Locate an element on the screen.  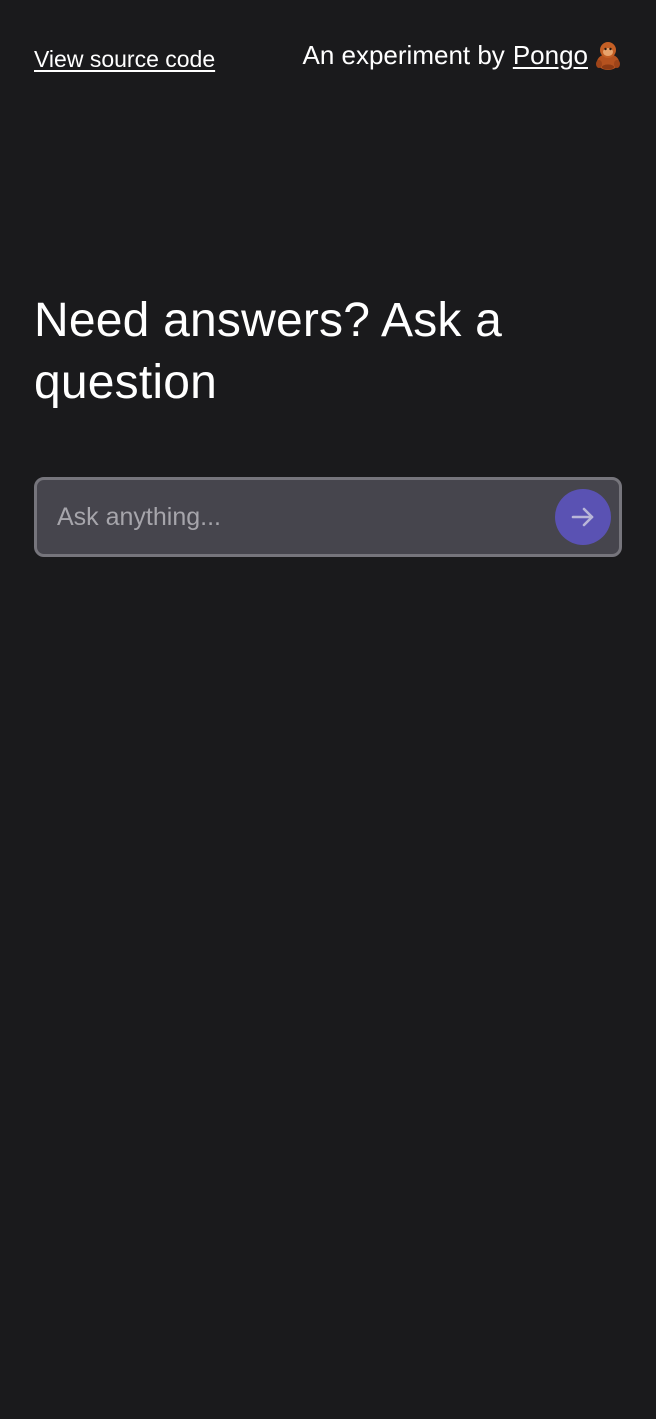
byline-prefix: An experiment by is located at coordinates (403, 54).